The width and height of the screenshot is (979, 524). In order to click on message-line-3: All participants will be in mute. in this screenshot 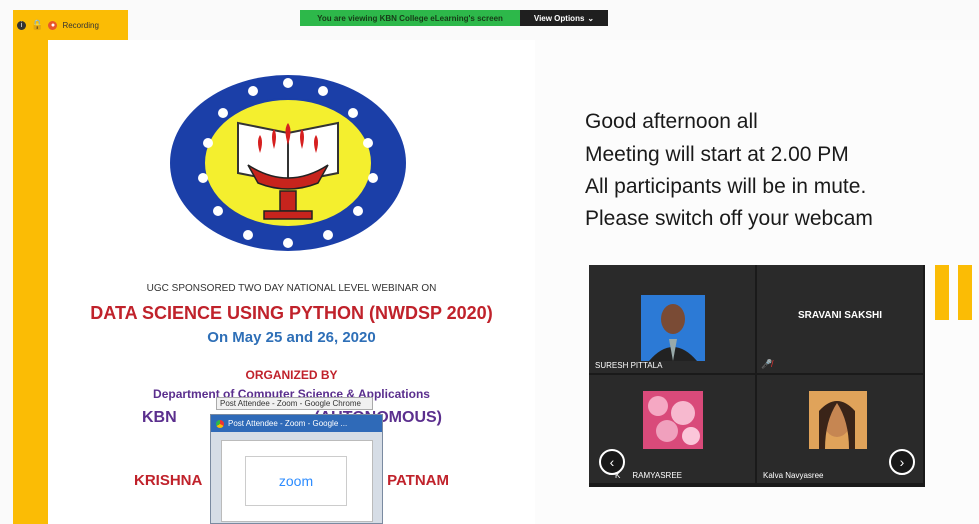, I will do `click(726, 186)`.